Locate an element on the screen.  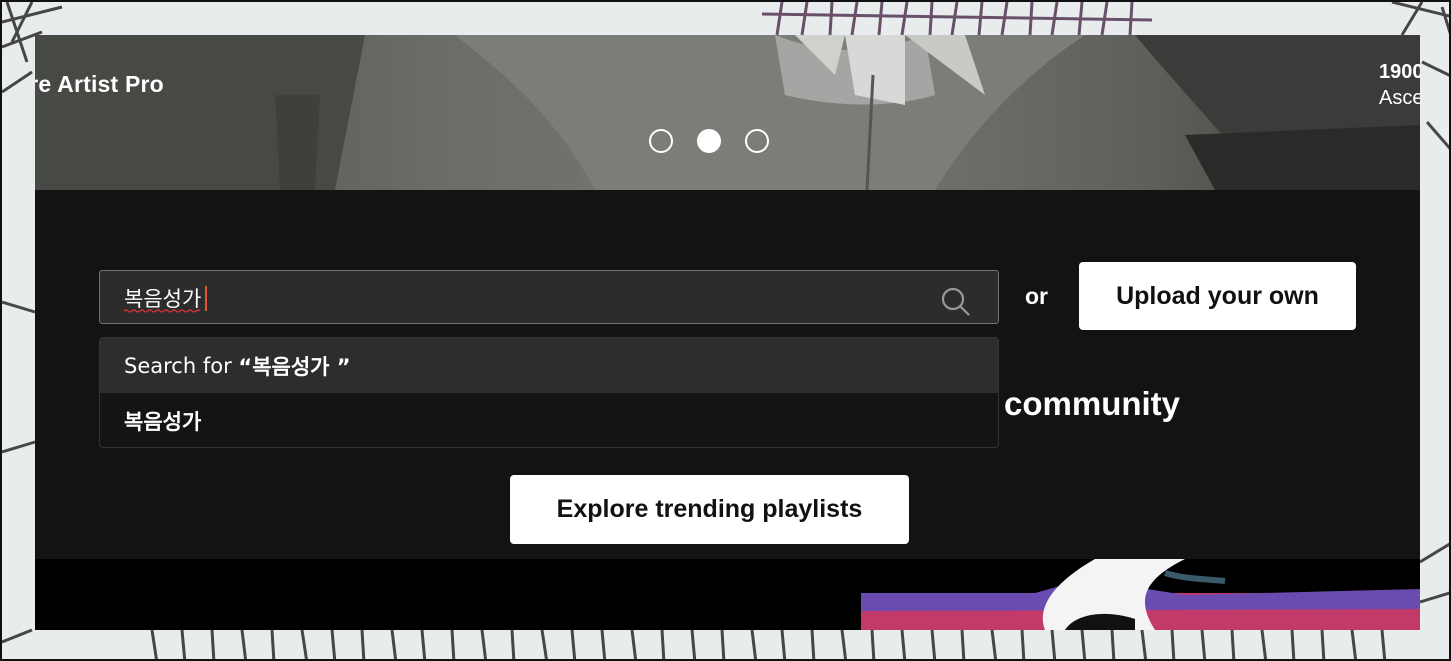
suggestion-item: 복음성가 is located at coordinates (549, 420).